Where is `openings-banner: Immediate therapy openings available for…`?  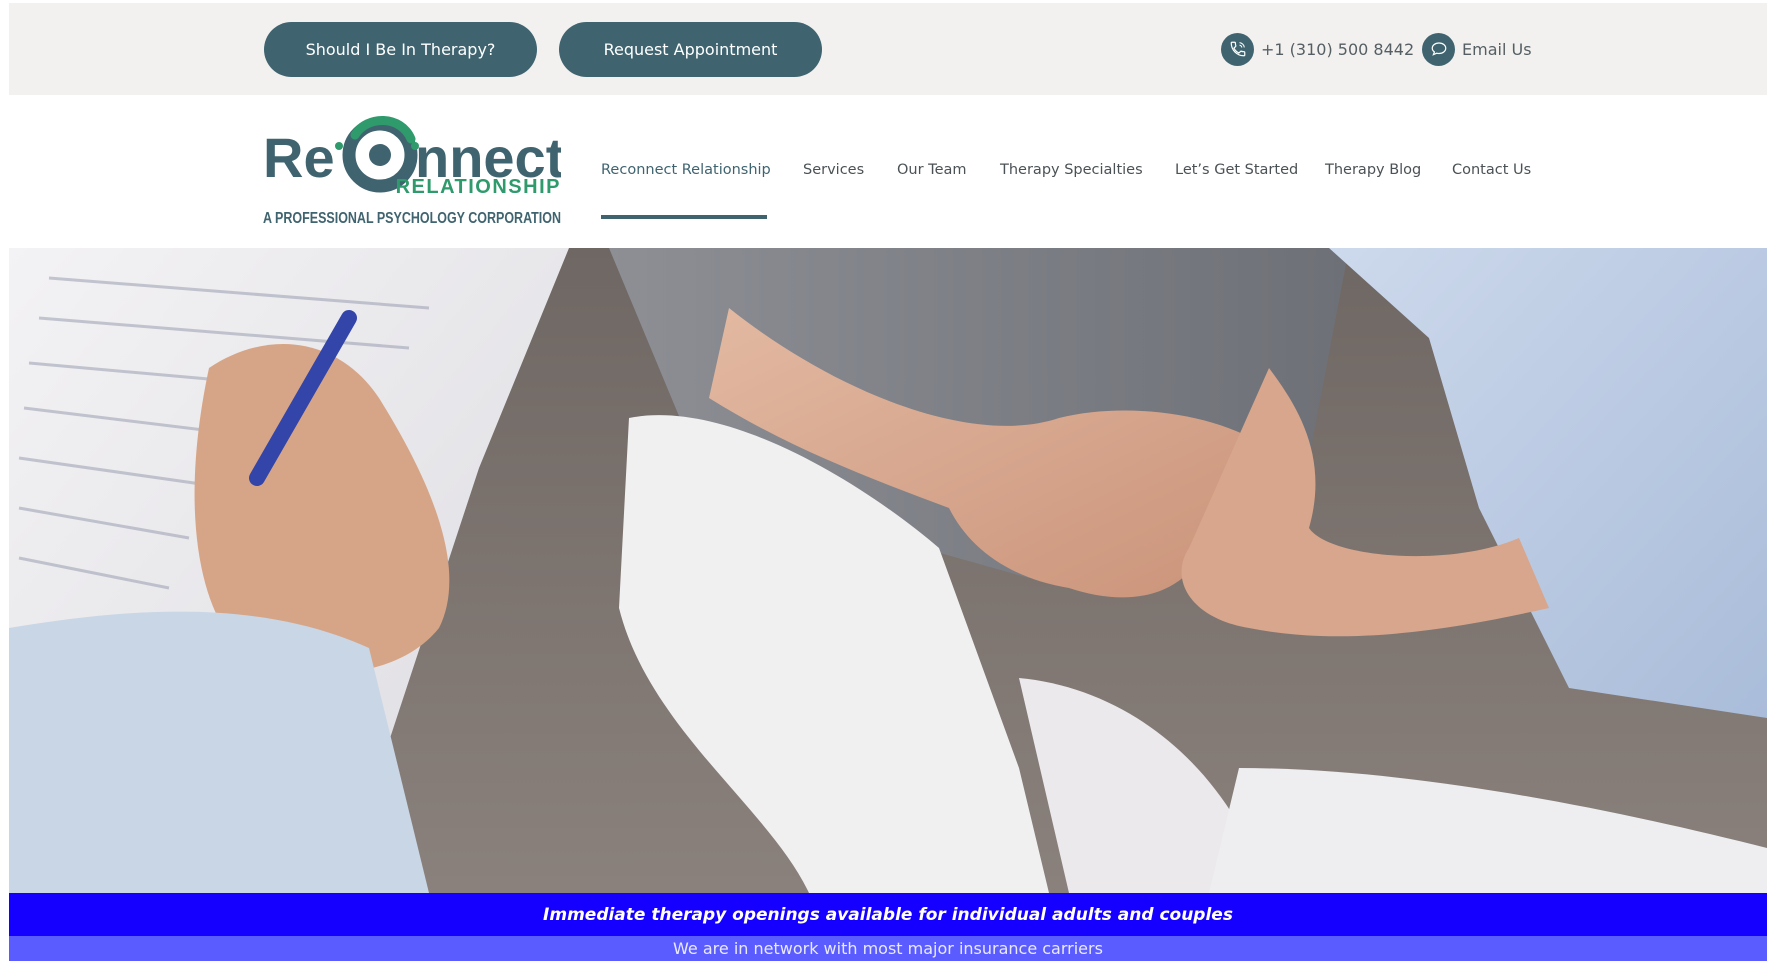 openings-banner: Immediate therapy openings available for… is located at coordinates (888, 914).